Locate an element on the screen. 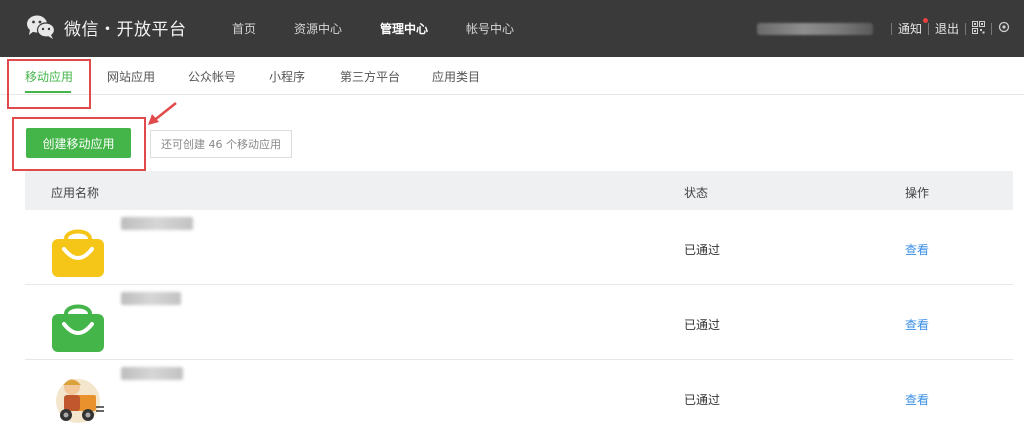  highlight-box-tab is located at coordinates (49, 84).